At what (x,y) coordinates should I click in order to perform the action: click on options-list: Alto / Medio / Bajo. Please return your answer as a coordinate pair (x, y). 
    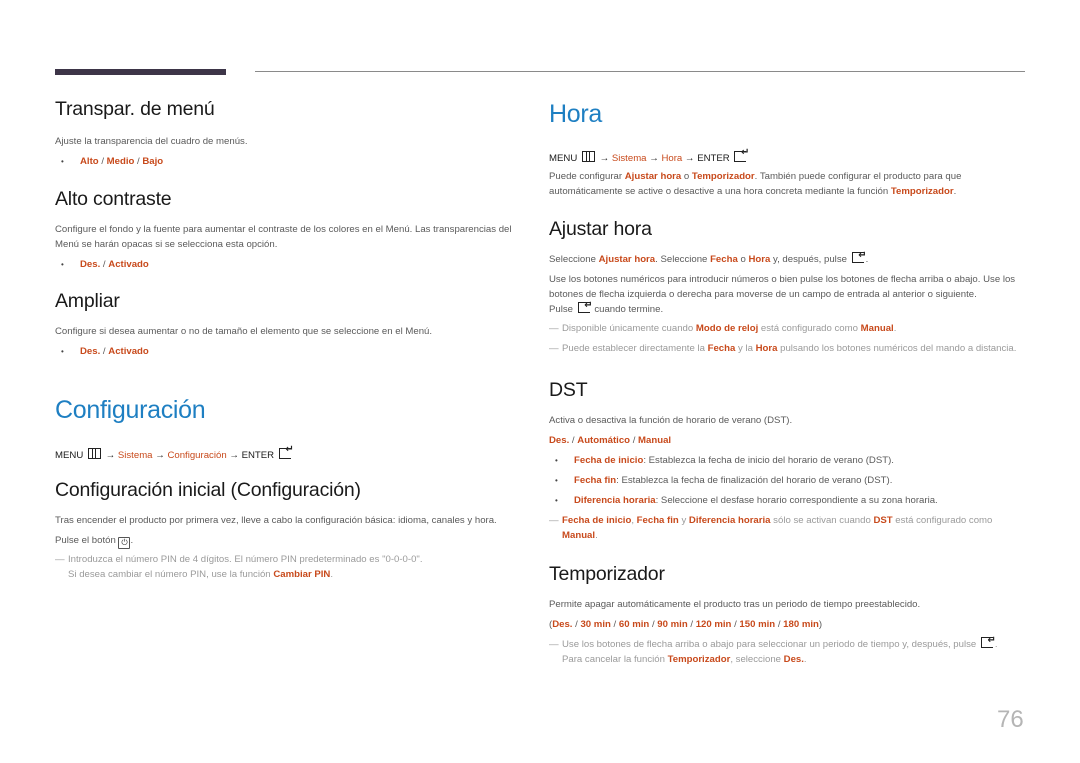
    Looking at the image, I should click on (290, 161).